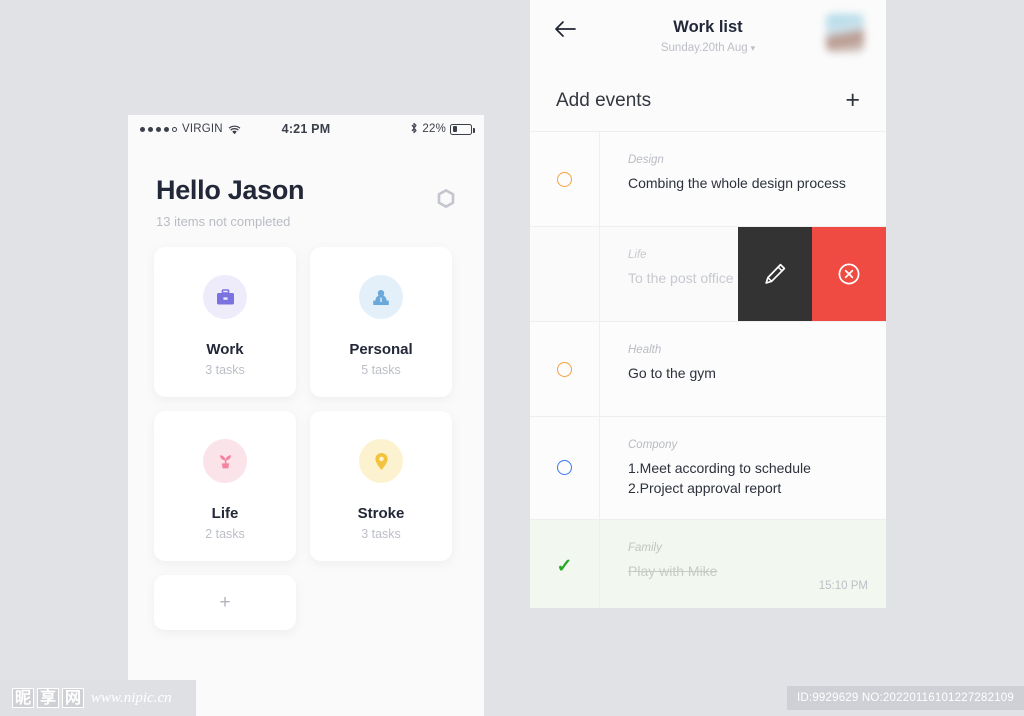 The height and width of the screenshot is (716, 1024). Describe the element at coordinates (223, 221) in the screenshot. I see `incomplete-count-label: 13 items not completed` at that location.